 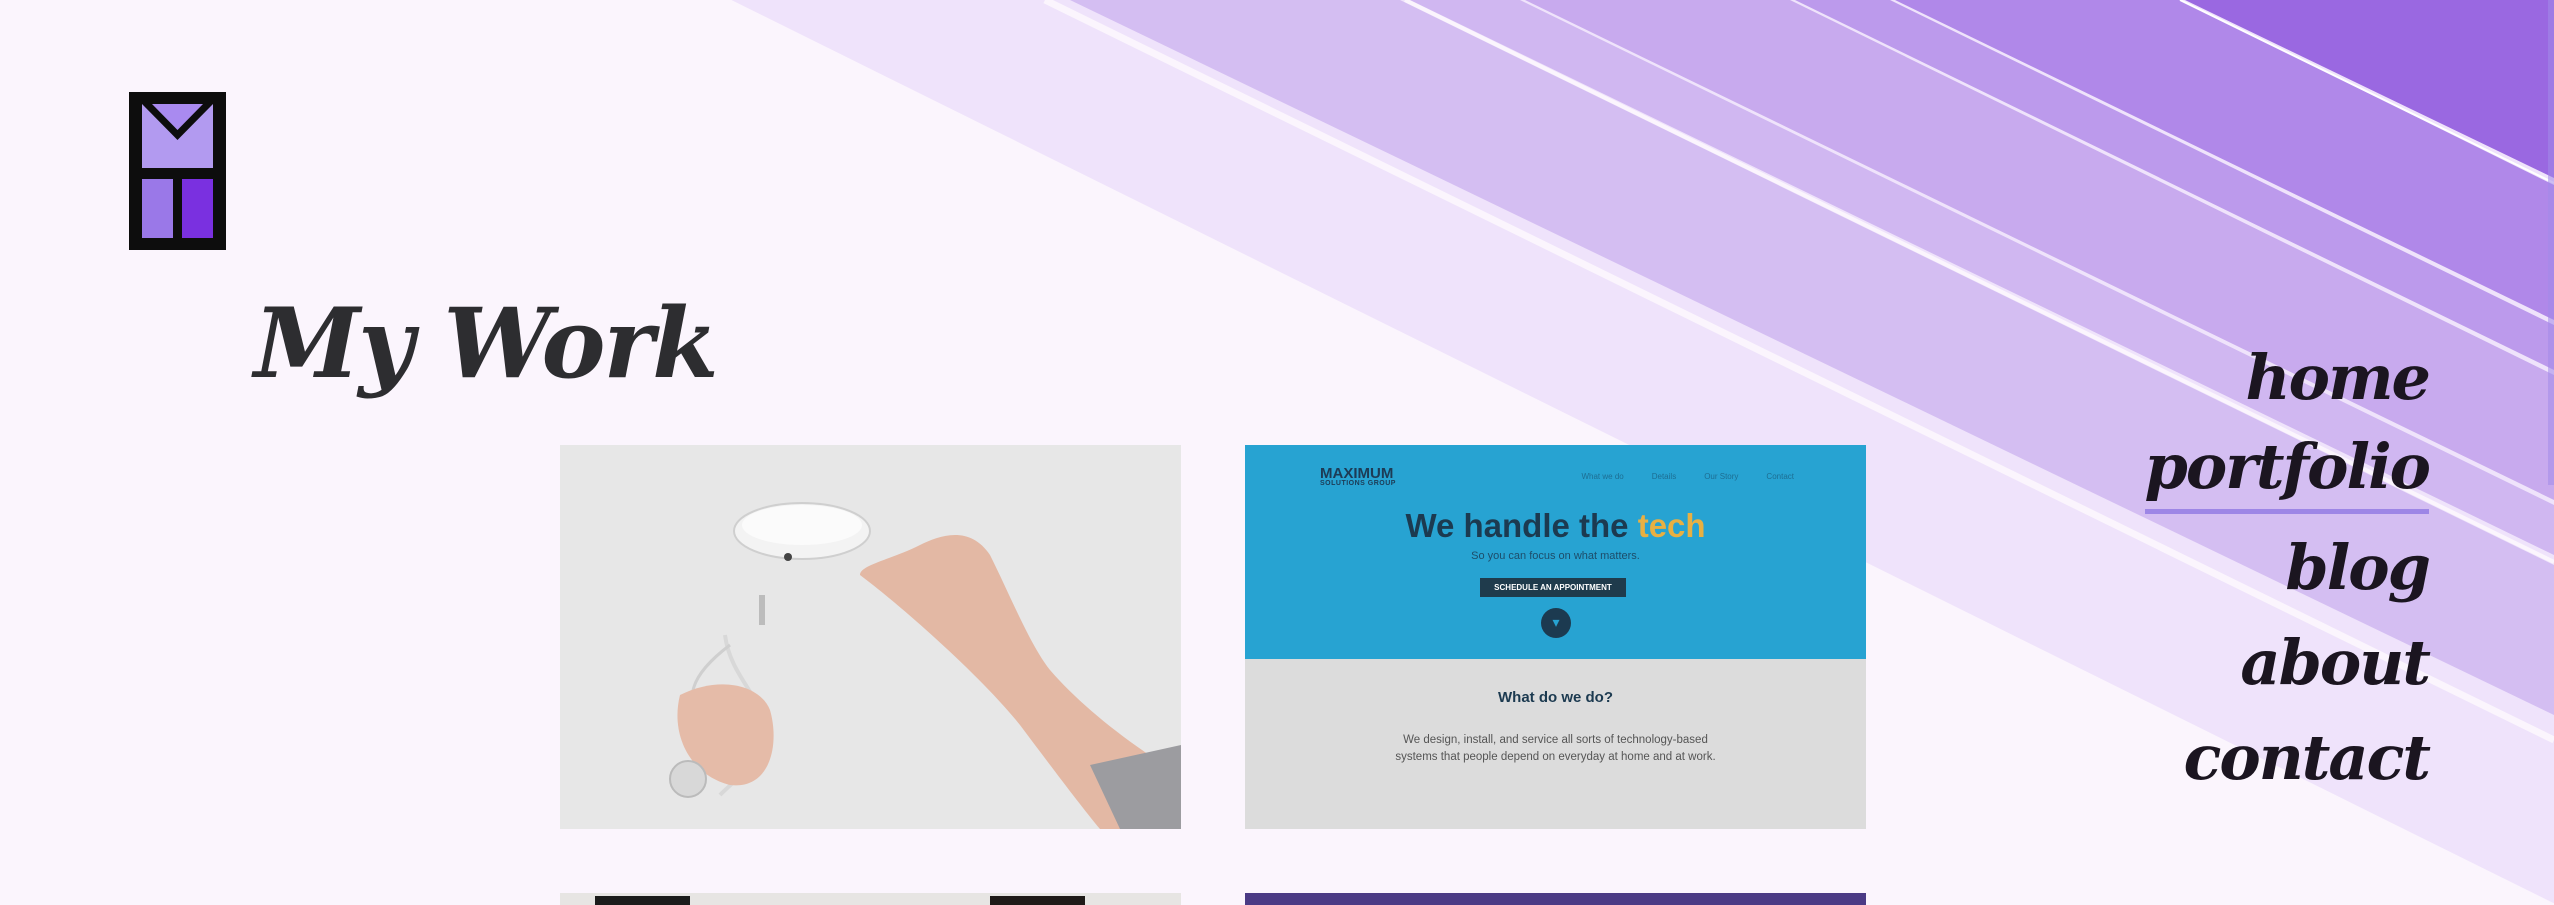 What do you see at coordinates (1358, 483) in the screenshot?
I see `website-logo-subtext: SOLUTIONS GROUP` at bounding box center [1358, 483].